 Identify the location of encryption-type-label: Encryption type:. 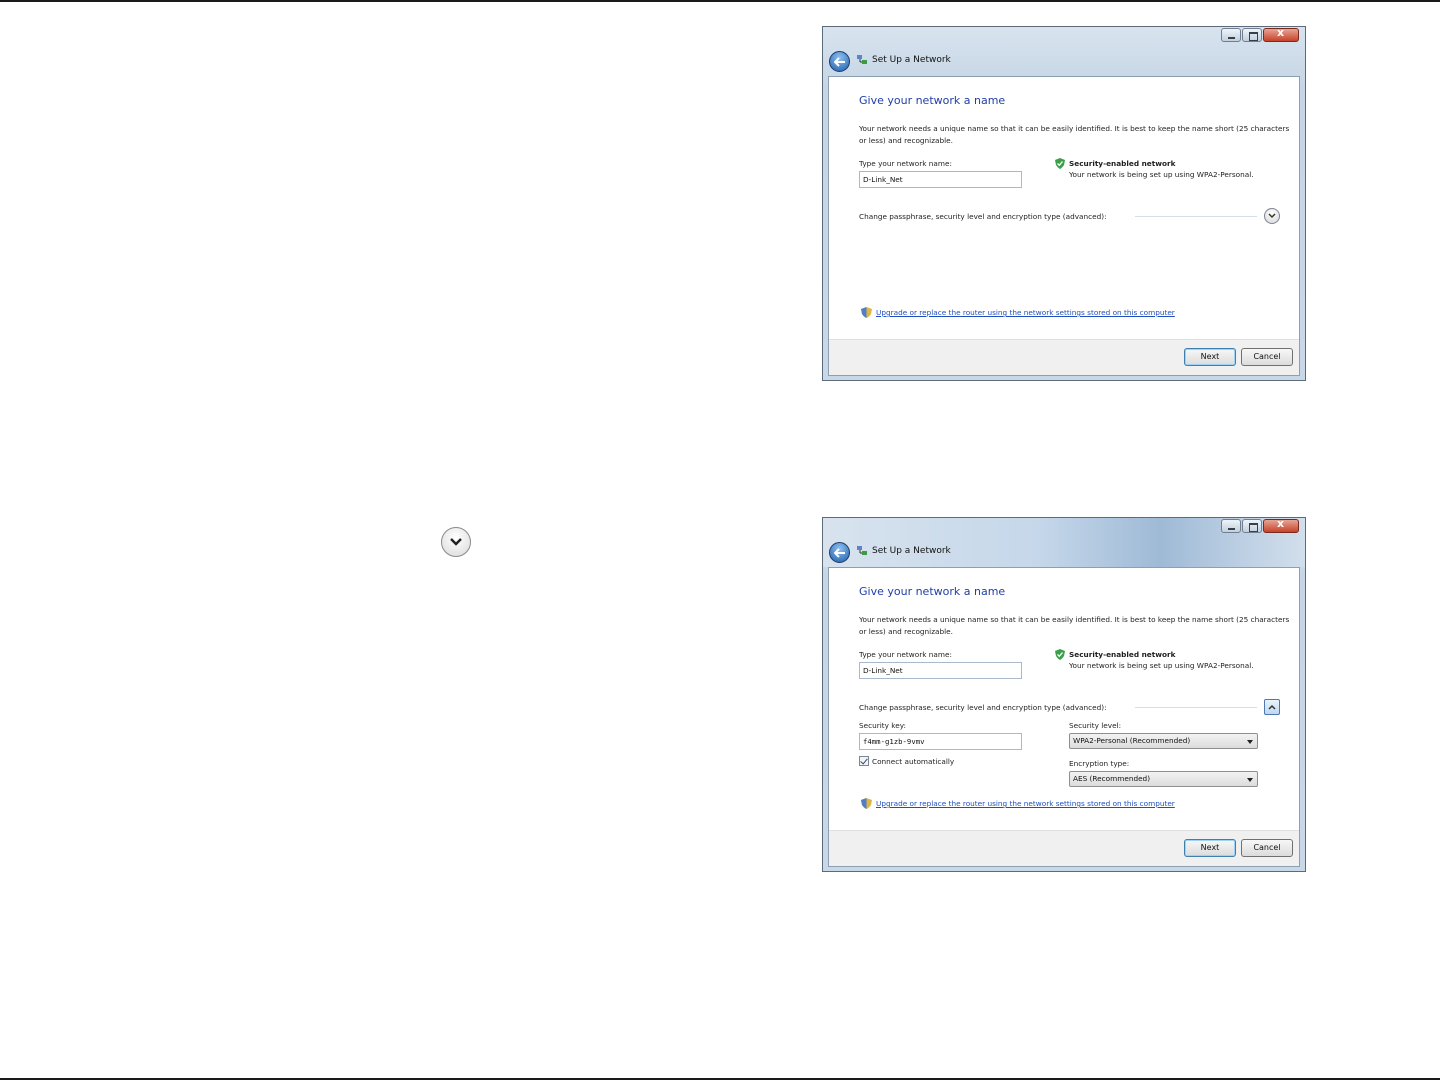
(1099, 763).